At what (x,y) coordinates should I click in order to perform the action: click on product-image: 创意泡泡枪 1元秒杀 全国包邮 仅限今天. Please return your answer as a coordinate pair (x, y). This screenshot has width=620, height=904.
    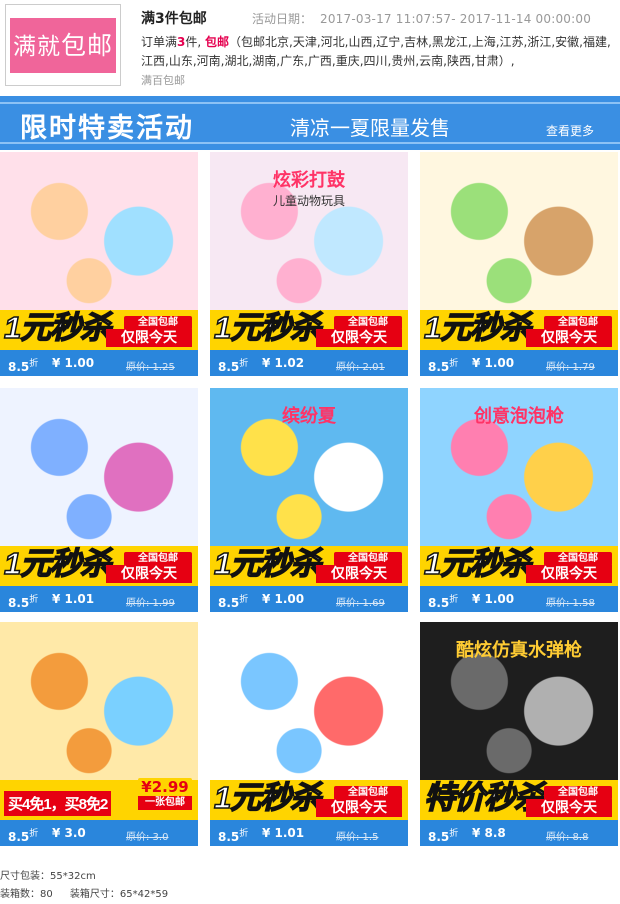
    Looking at the image, I should click on (519, 487).